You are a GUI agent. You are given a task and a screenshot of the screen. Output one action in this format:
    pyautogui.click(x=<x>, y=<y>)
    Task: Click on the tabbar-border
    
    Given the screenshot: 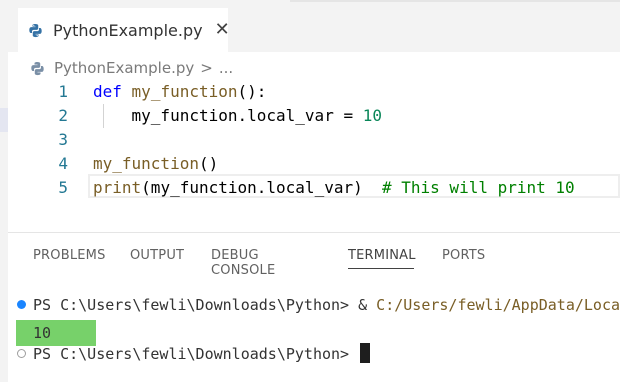 What is the action you would take?
    pyautogui.click(x=455, y=1)
    